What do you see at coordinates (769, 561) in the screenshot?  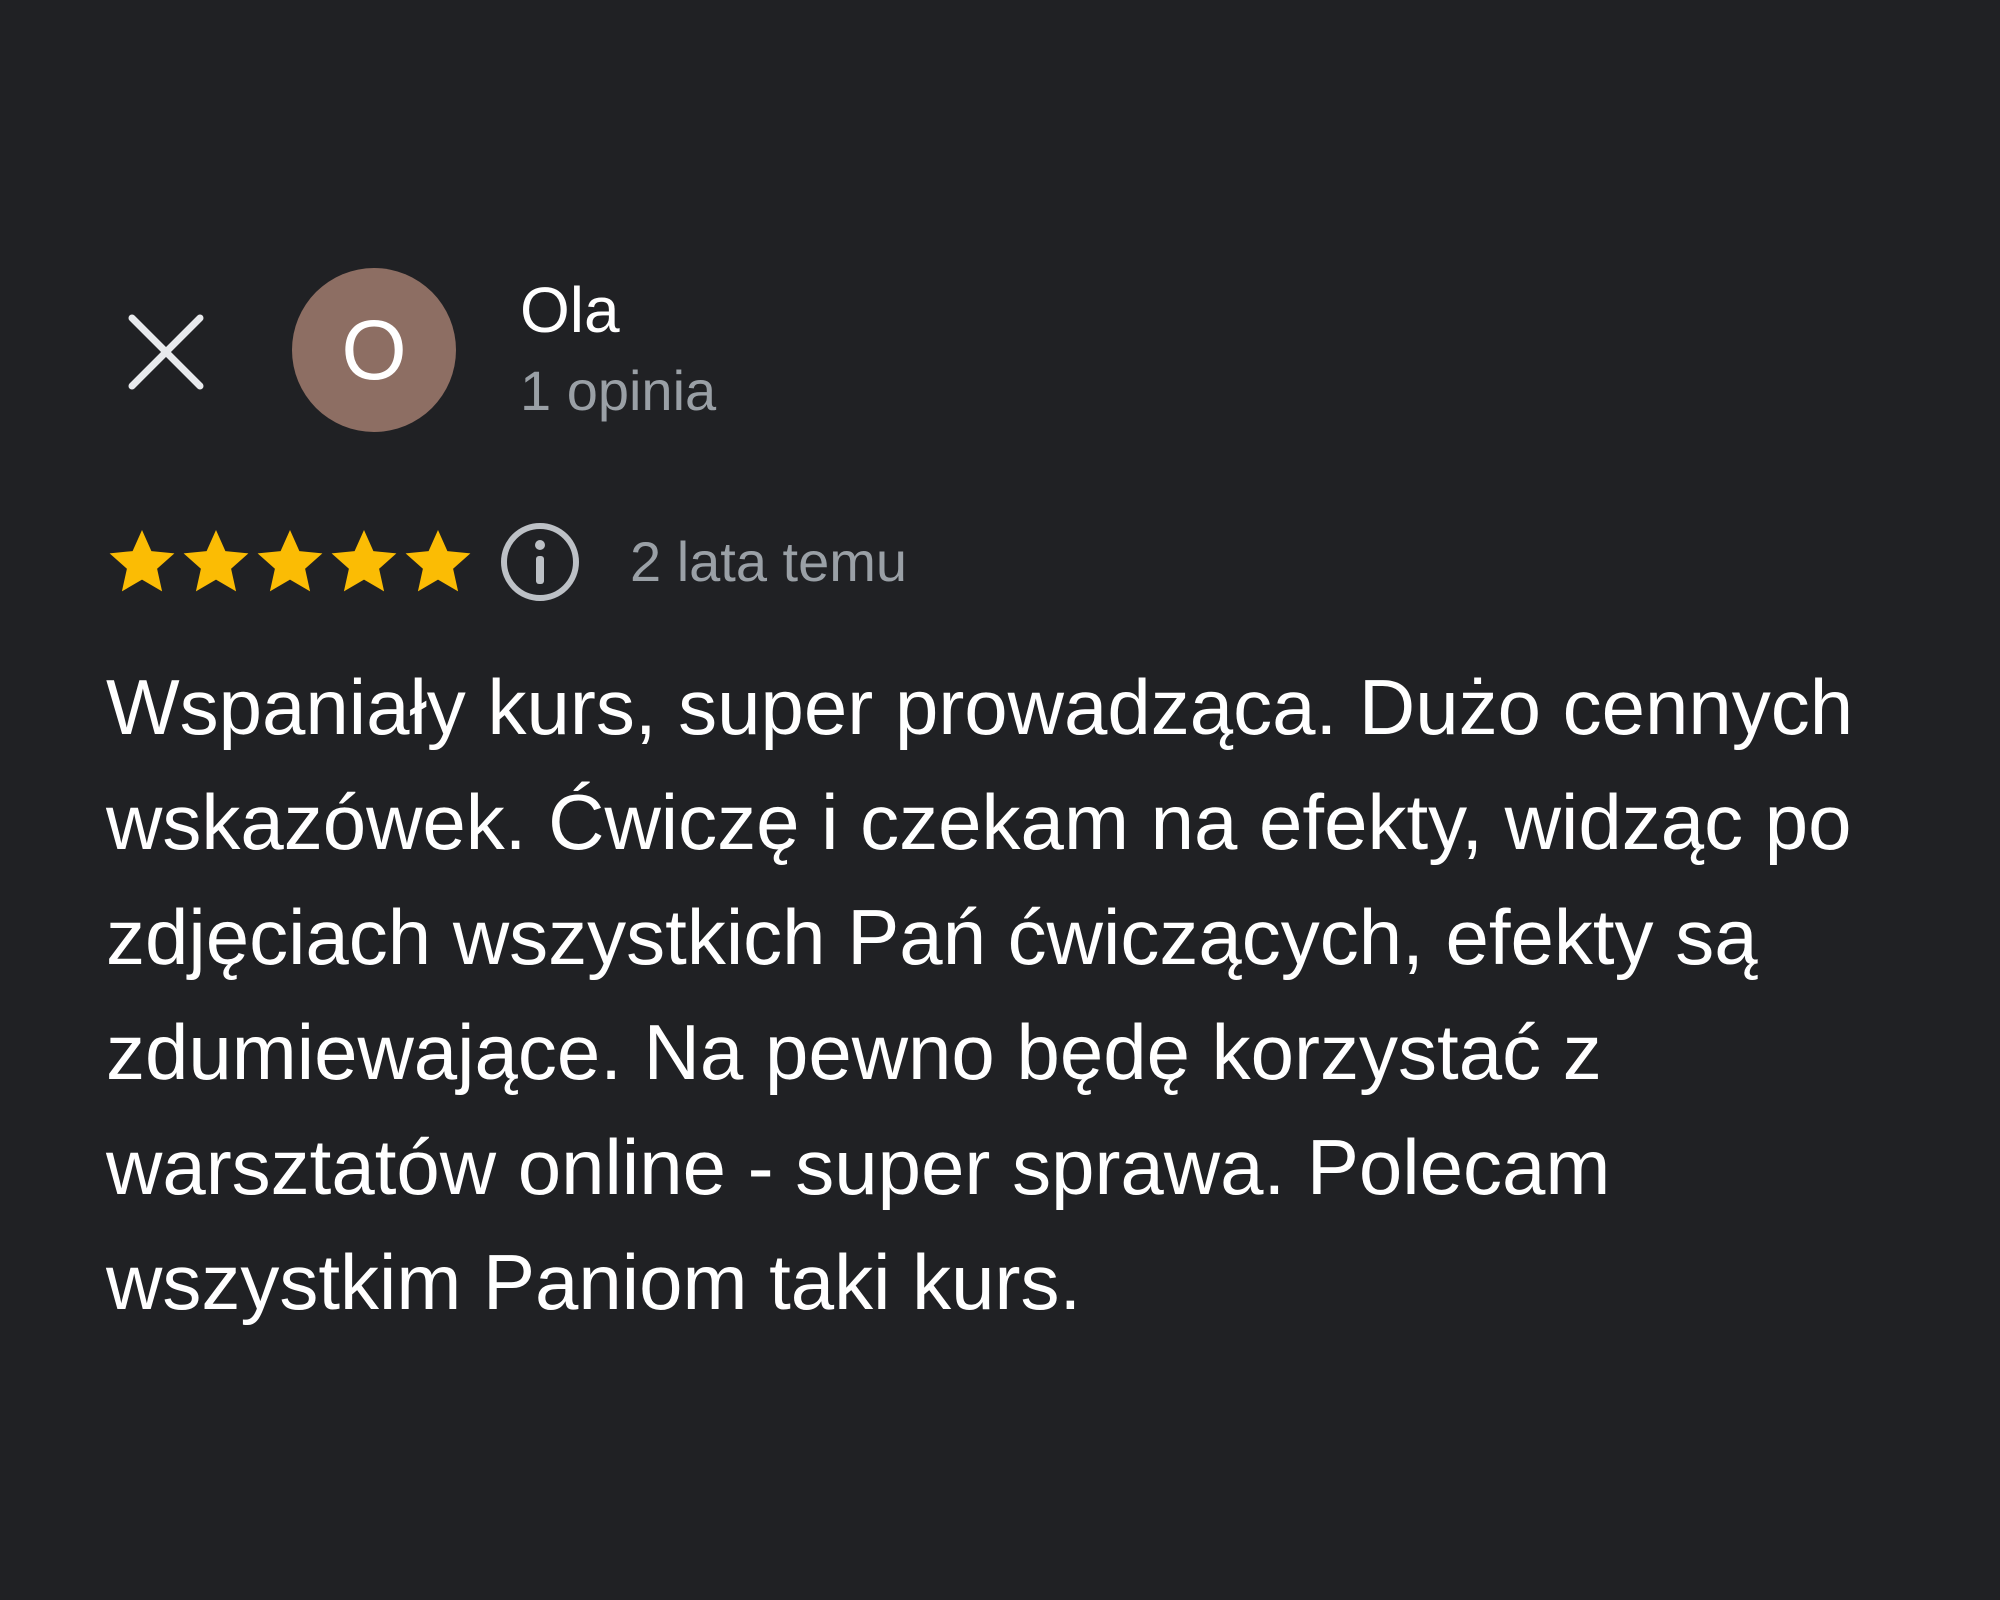 I see `review-date: 2 lata temu` at bounding box center [769, 561].